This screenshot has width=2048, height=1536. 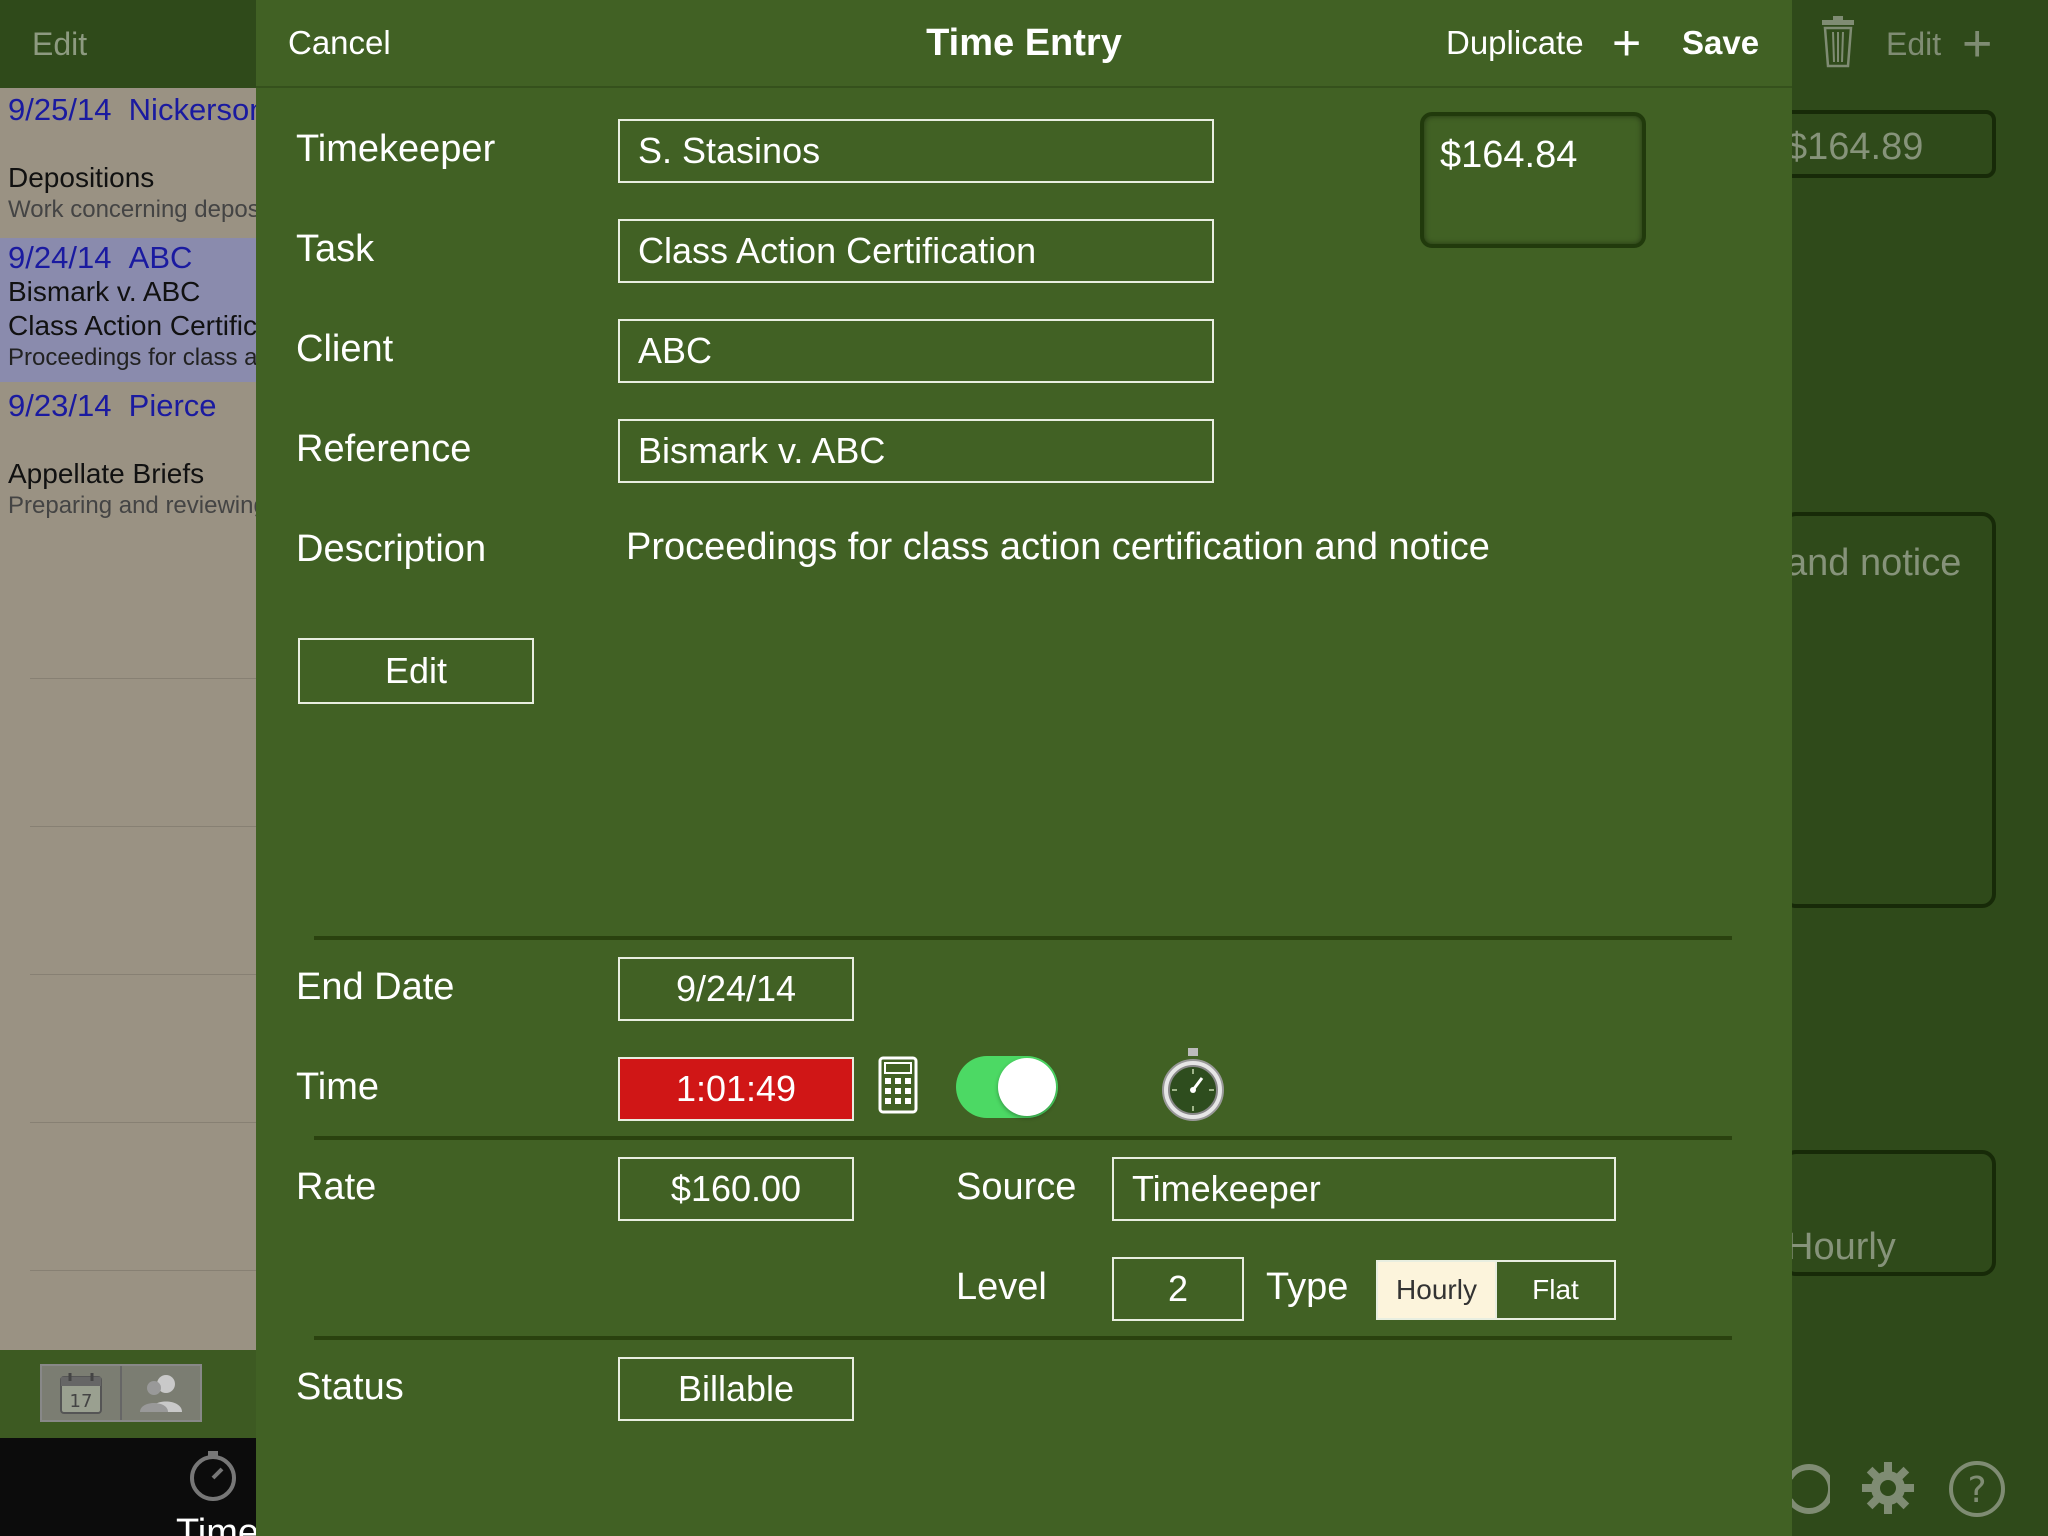 I want to click on status-label: Status, so click(x=350, y=1387).